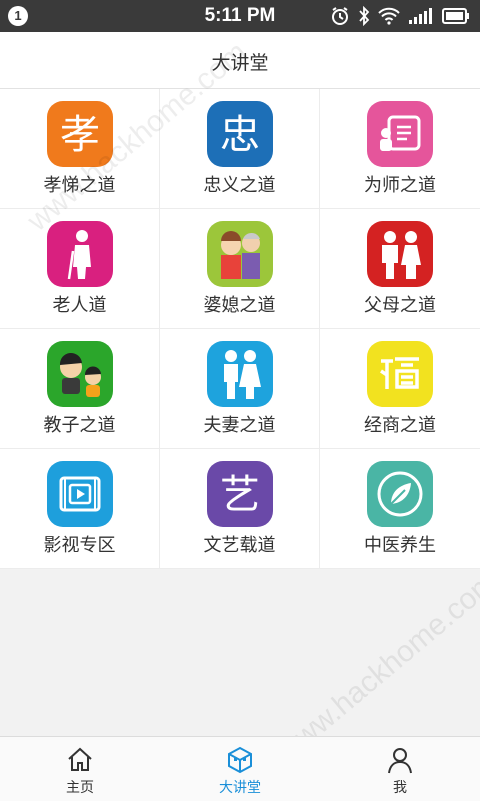 Image resolution: width=480 pixels, height=801 pixels. I want to click on grid-item-label: 中医养生, so click(400, 545).